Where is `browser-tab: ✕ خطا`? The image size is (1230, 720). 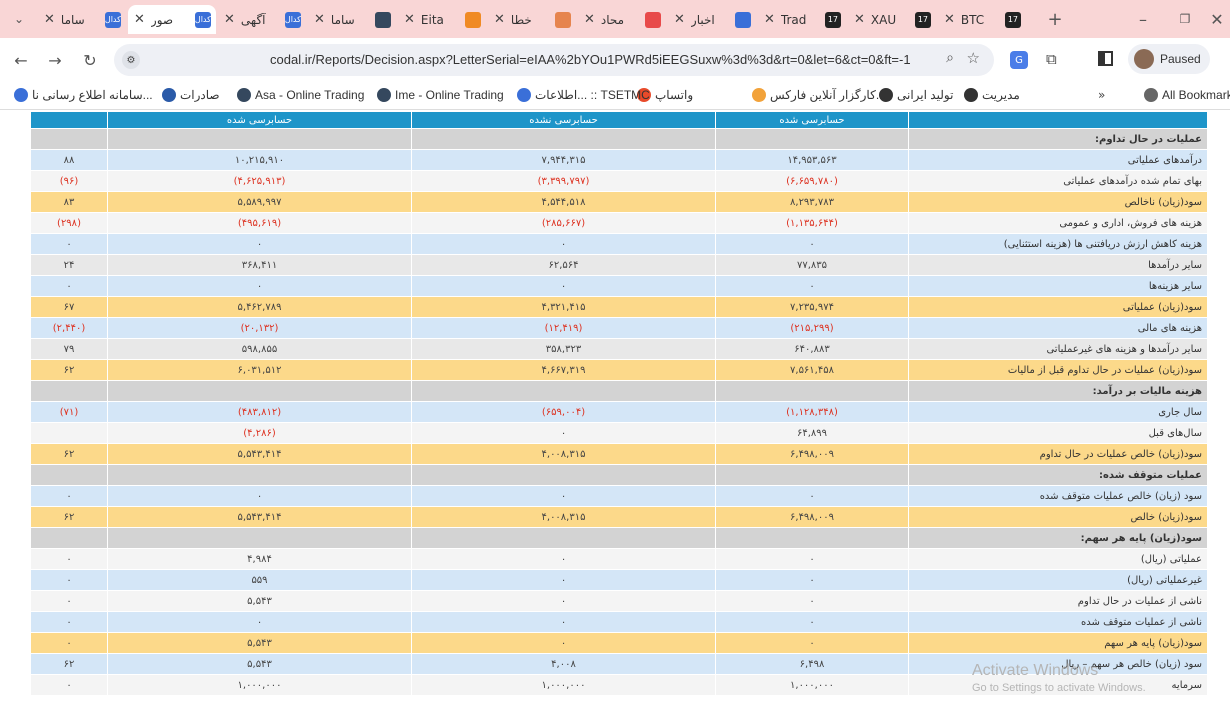
browser-tab: ✕ خطا is located at coordinates (532, 19).